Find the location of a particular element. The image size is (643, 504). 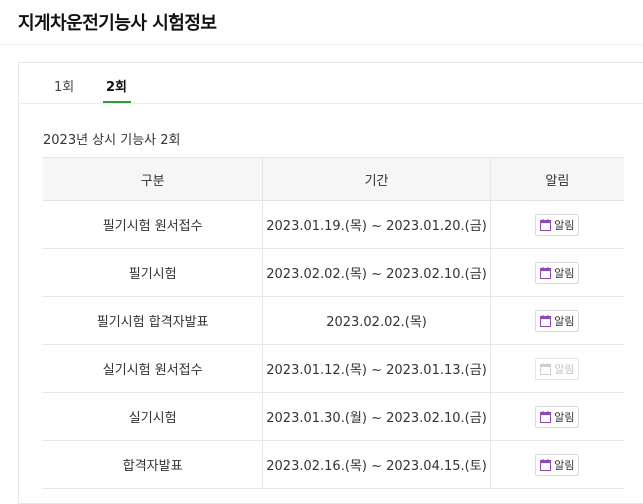

row-type: 합격자발표 is located at coordinates (153, 464).